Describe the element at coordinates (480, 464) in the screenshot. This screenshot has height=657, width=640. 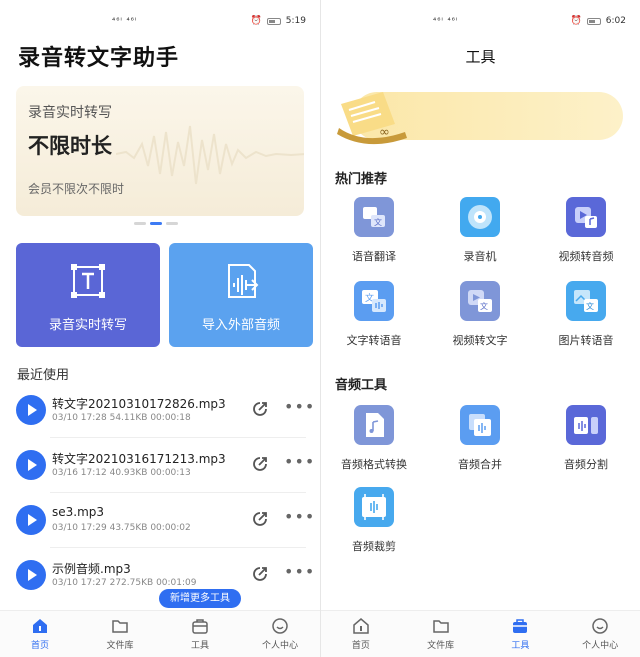
I see `tool-label: 音频合并` at that location.